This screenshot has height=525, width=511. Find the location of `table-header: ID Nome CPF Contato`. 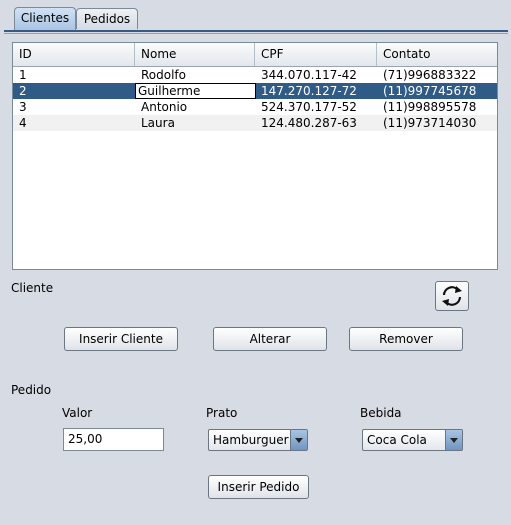

table-header: ID Nome CPF Contato is located at coordinates (255, 55).